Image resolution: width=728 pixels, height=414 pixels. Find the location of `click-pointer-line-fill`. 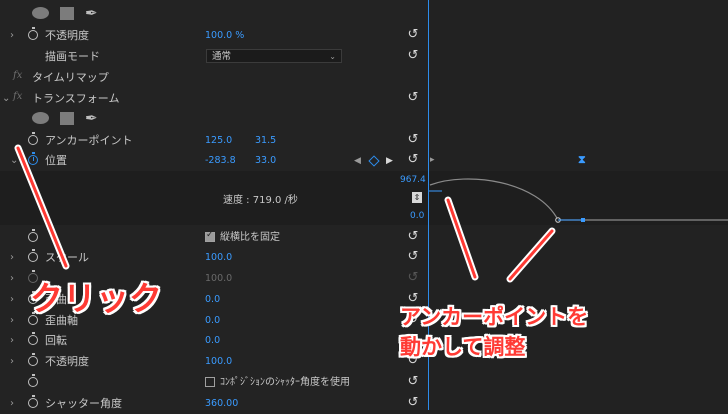

click-pointer-line-fill is located at coordinates (42, 207).